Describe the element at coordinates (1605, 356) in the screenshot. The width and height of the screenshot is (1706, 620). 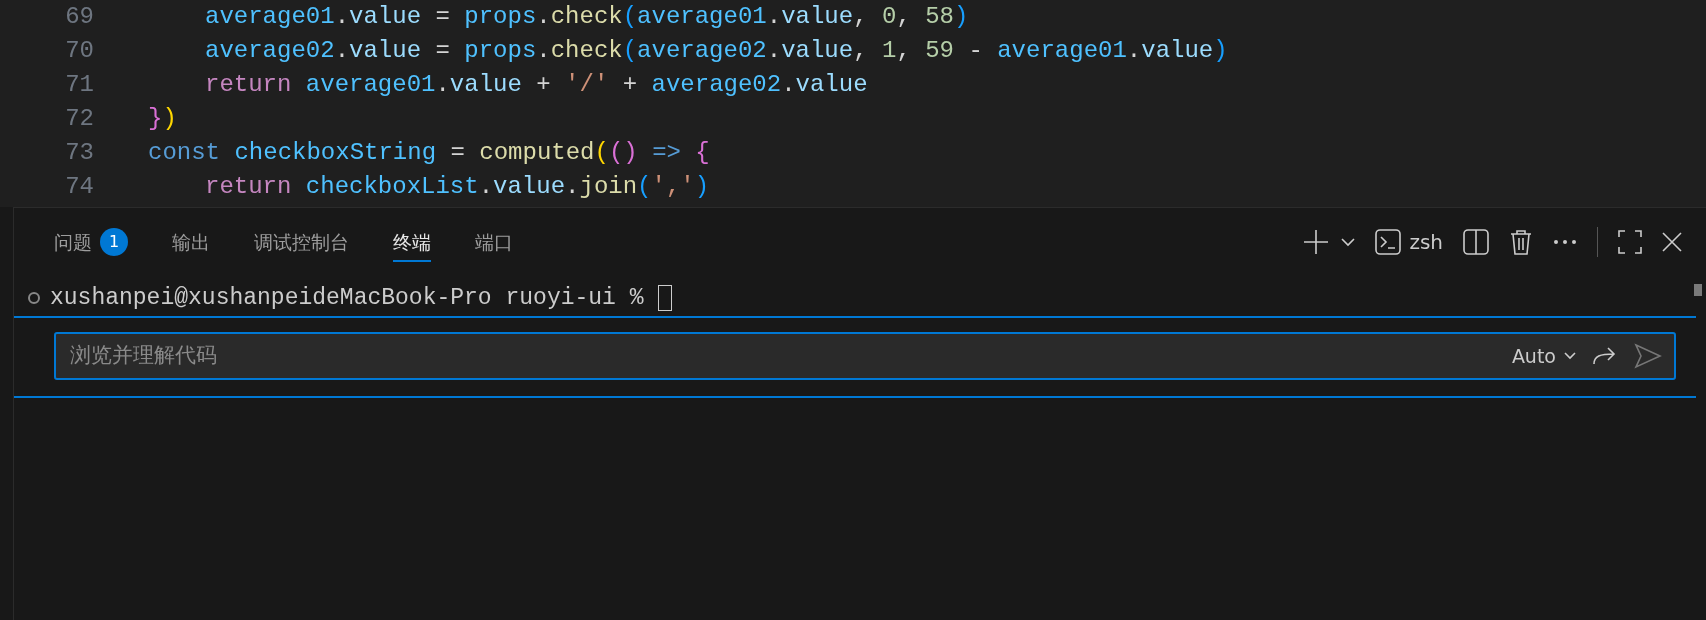
I see `redirect-arrow-icon` at that location.